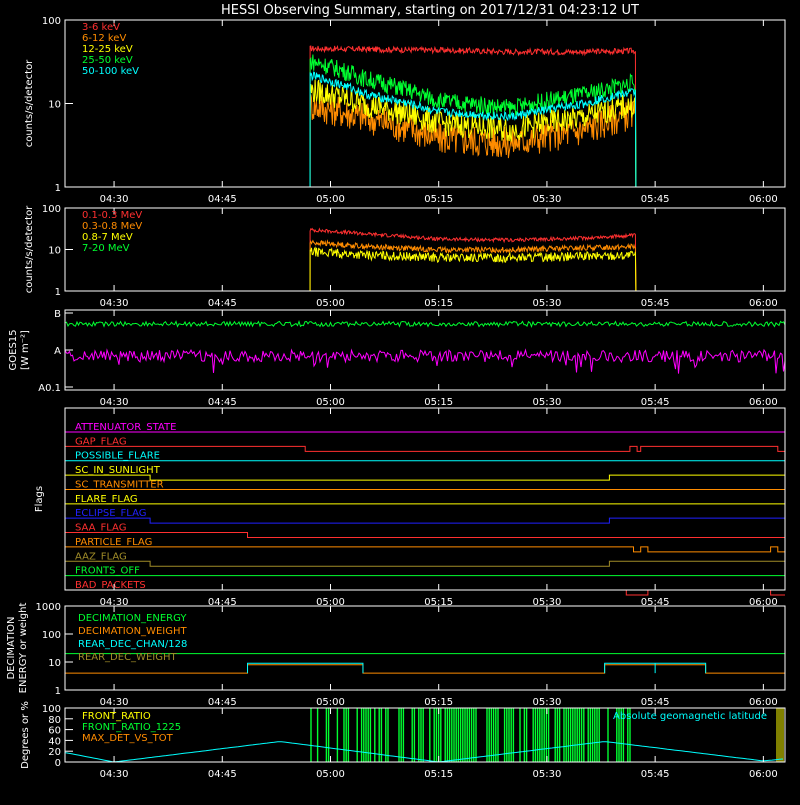 The image size is (800, 805). I want to click on y-tick-label: 60, so click(54, 731).